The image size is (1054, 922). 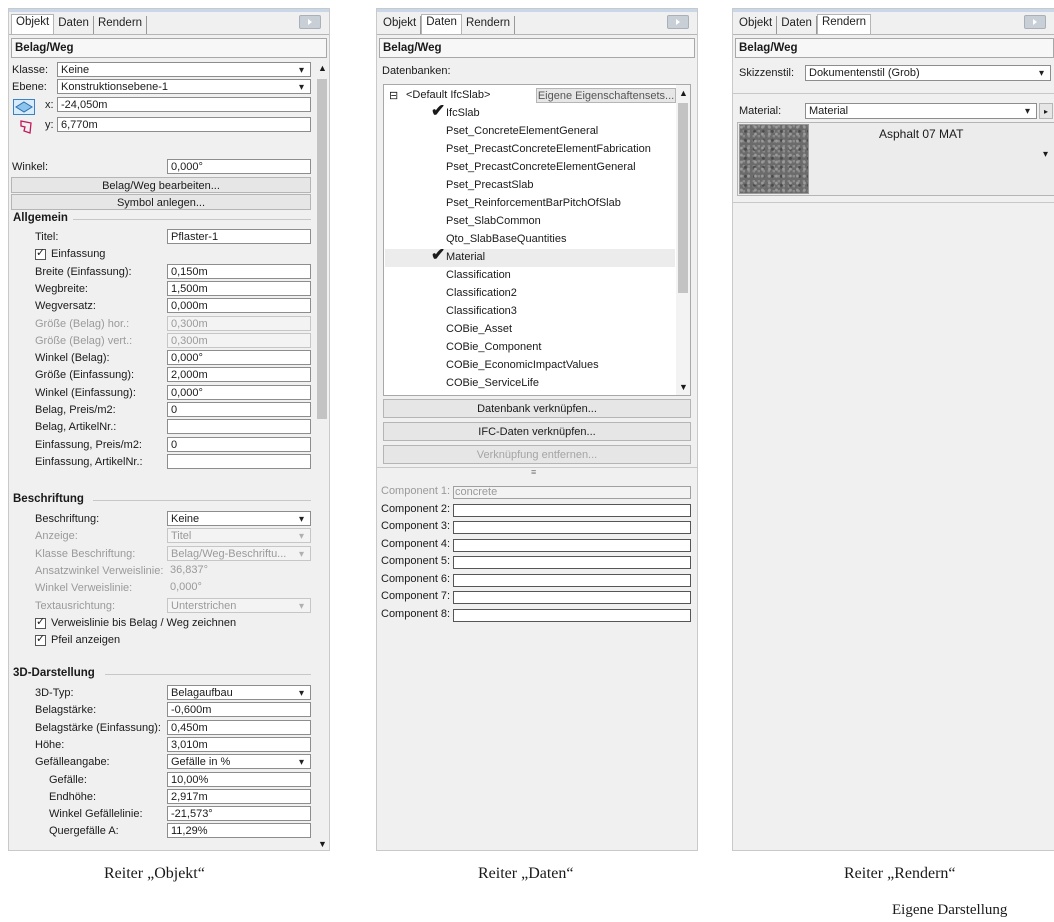 I want to click on database-item: Classification2, so click(x=481, y=293).